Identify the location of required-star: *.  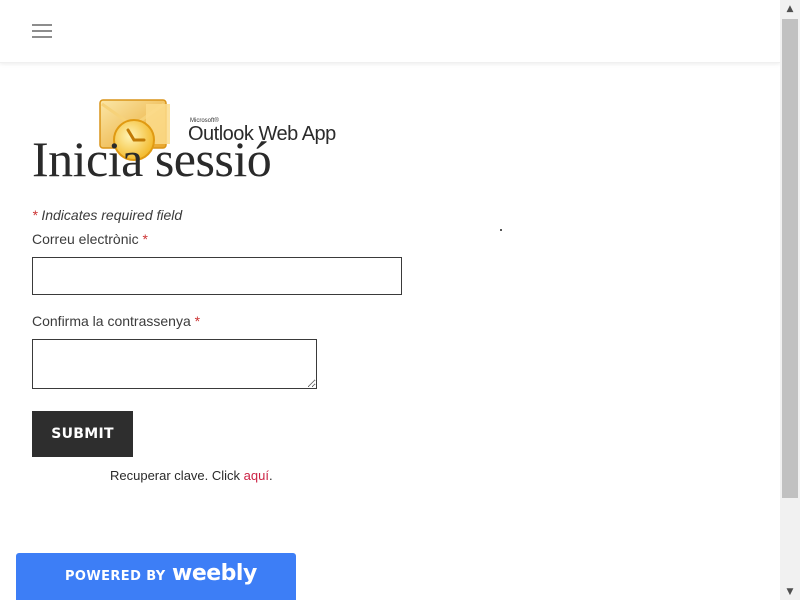
(35, 215).